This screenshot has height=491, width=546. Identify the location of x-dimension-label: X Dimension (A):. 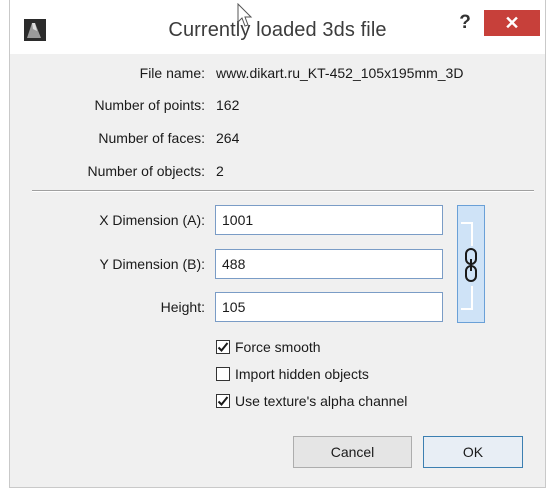
(152, 220).